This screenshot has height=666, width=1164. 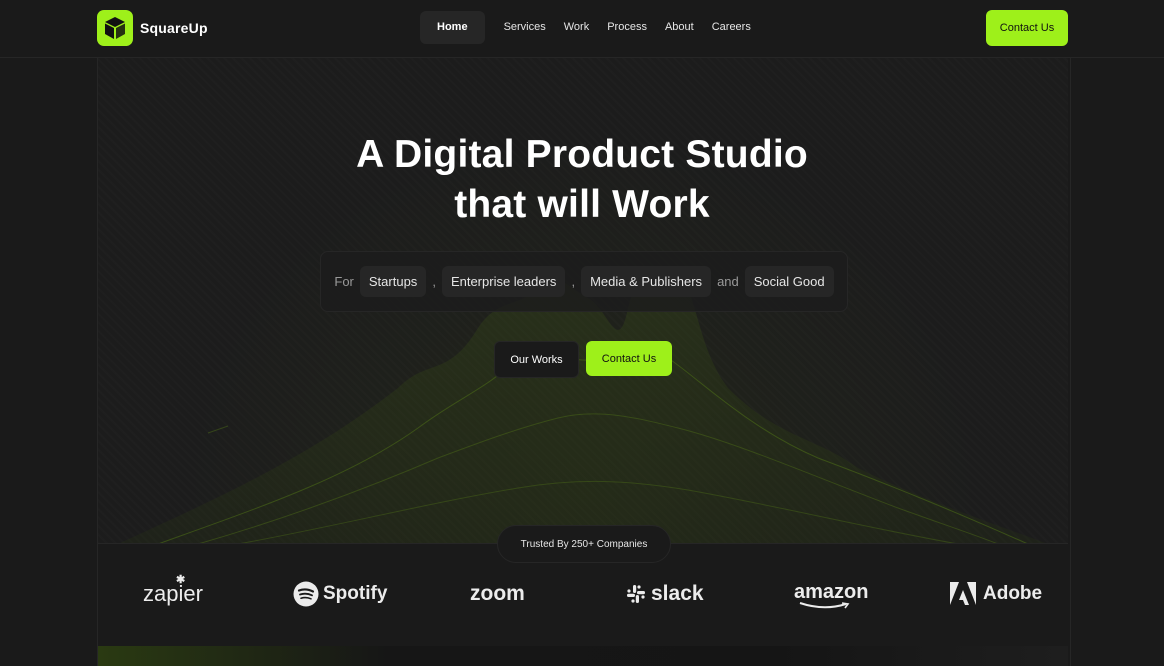 What do you see at coordinates (582, 154) in the screenshot?
I see `hero-title-line1: A Digital Product Studio` at bounding box center [582, 154].